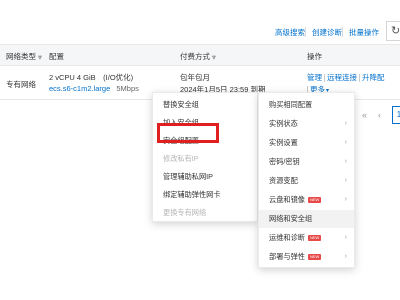  I want to click on menu-item-network-security-group: 网络和安全组, so click(306, 219).